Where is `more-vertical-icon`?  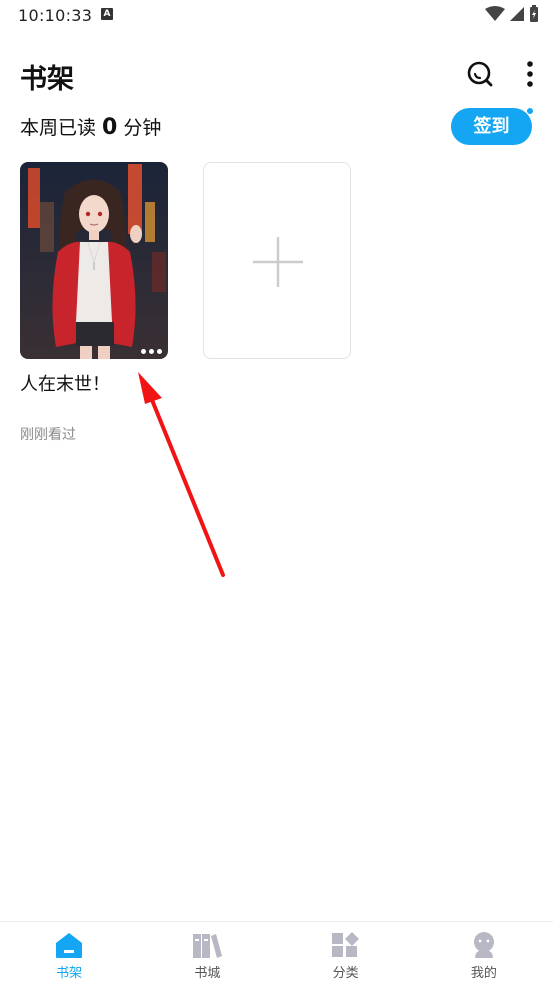
more-vertical-icon is located at coordinates (530, 74).